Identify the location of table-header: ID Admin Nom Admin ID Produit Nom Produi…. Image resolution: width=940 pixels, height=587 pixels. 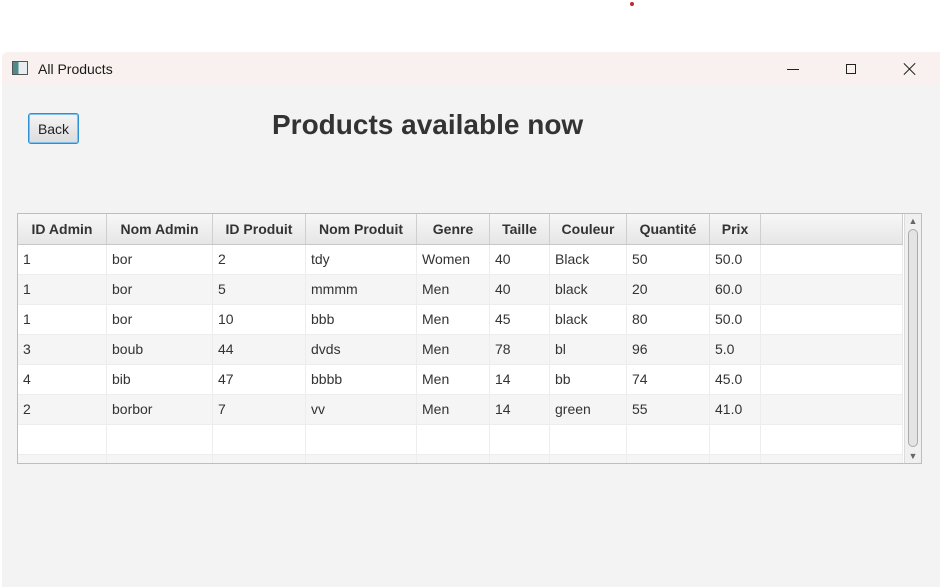
(460, 229).